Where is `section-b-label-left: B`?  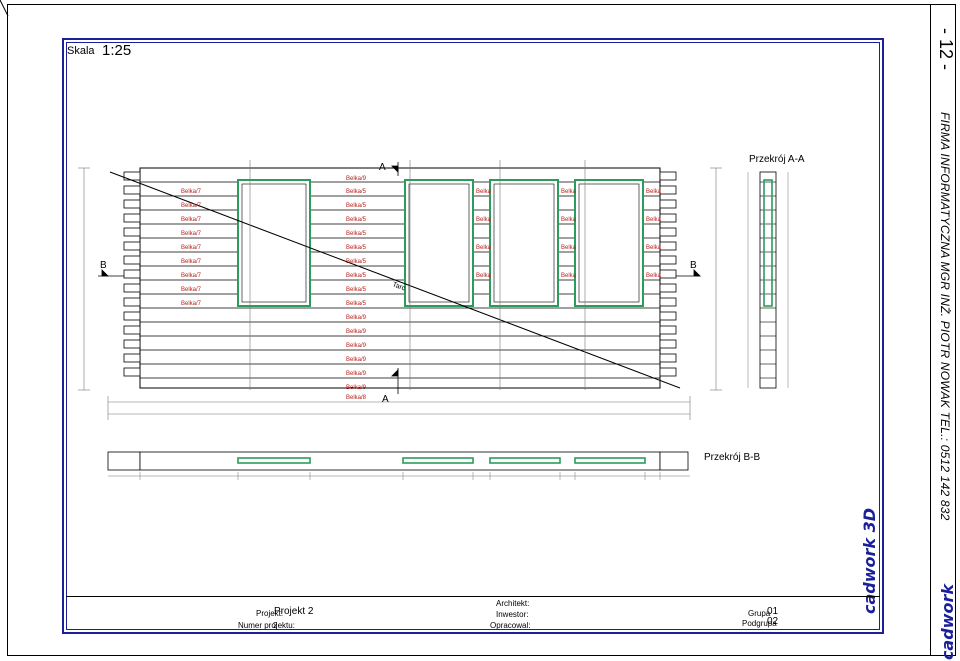 section-b-label-left: B is located at coordinates (103, 265).